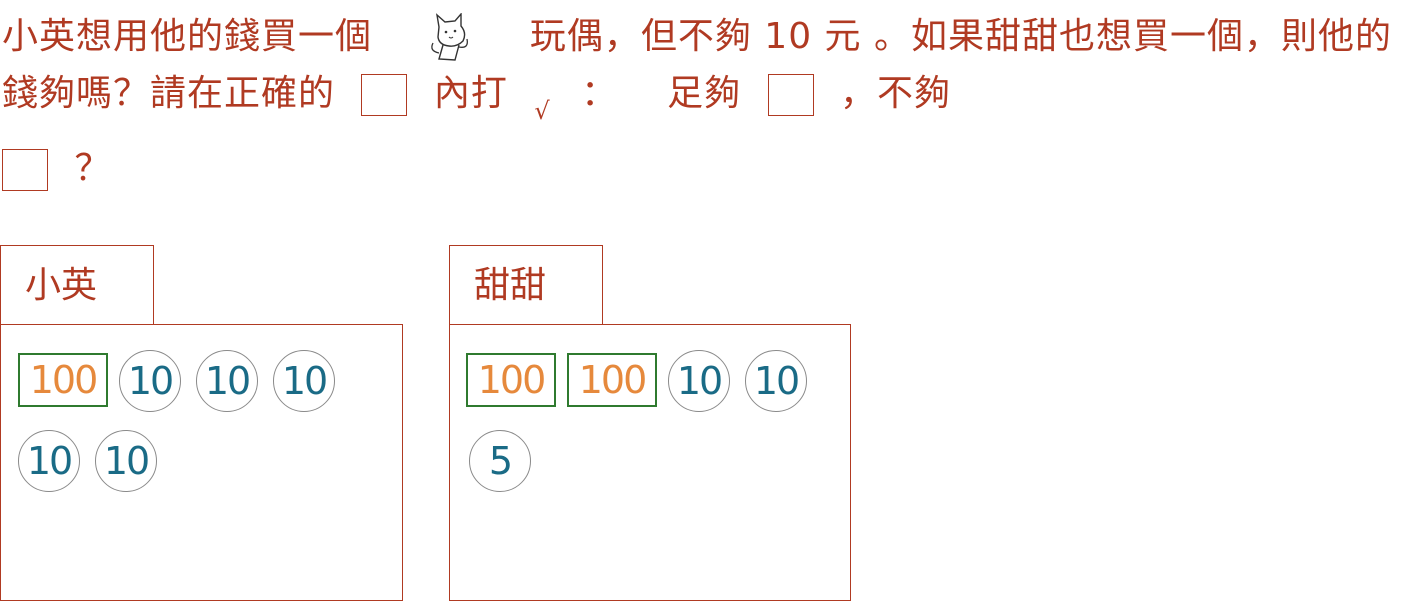  I want to click on enough-checkbox, so click(790, 95).